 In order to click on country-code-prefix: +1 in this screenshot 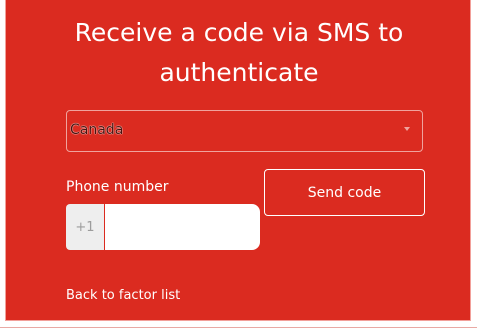, I will do `click(85, 227)`.